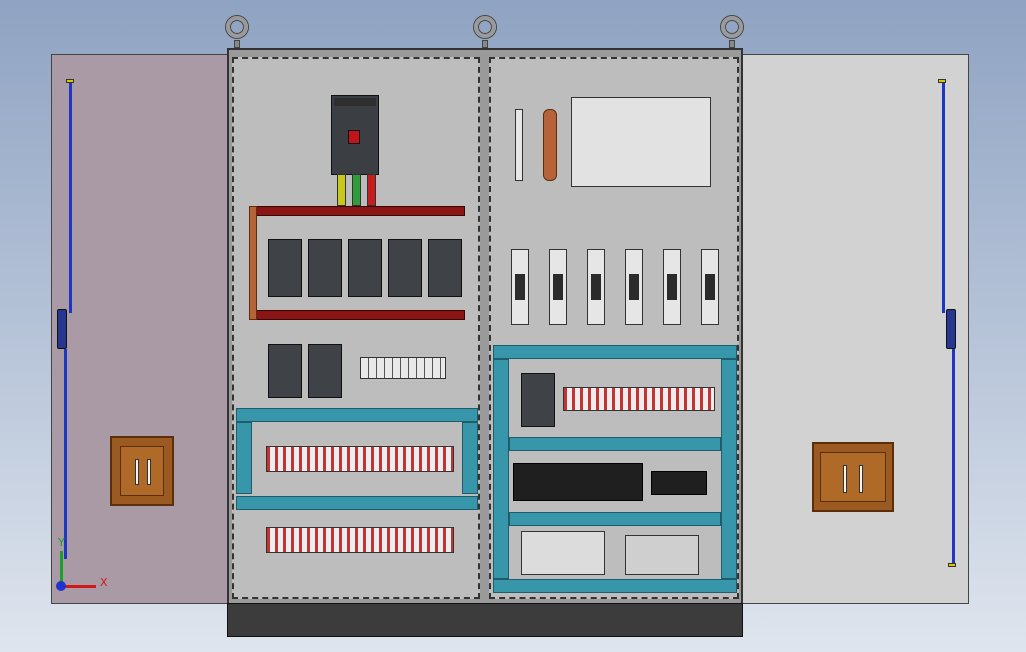 The width and height of the screenshot is (1026, 652). Describe the element at coordinates (371, 190) in the screenshot. I see `phase-wire-red` at that location.